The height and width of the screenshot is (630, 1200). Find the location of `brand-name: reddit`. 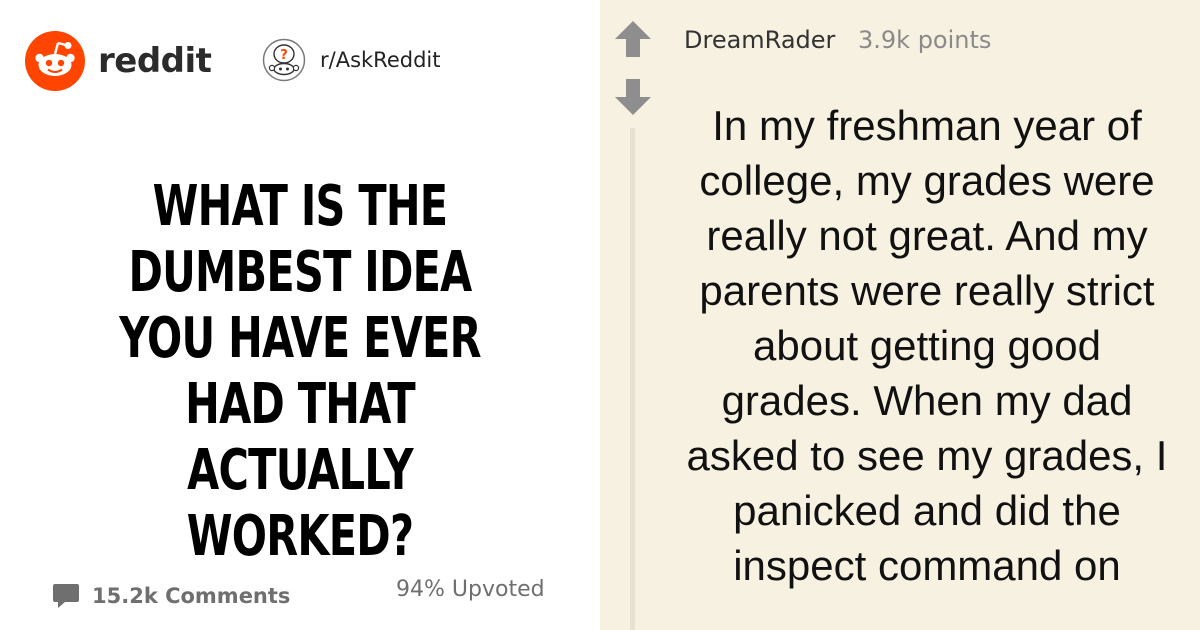

brand-name: reddit is located at coordinates (155, 61).